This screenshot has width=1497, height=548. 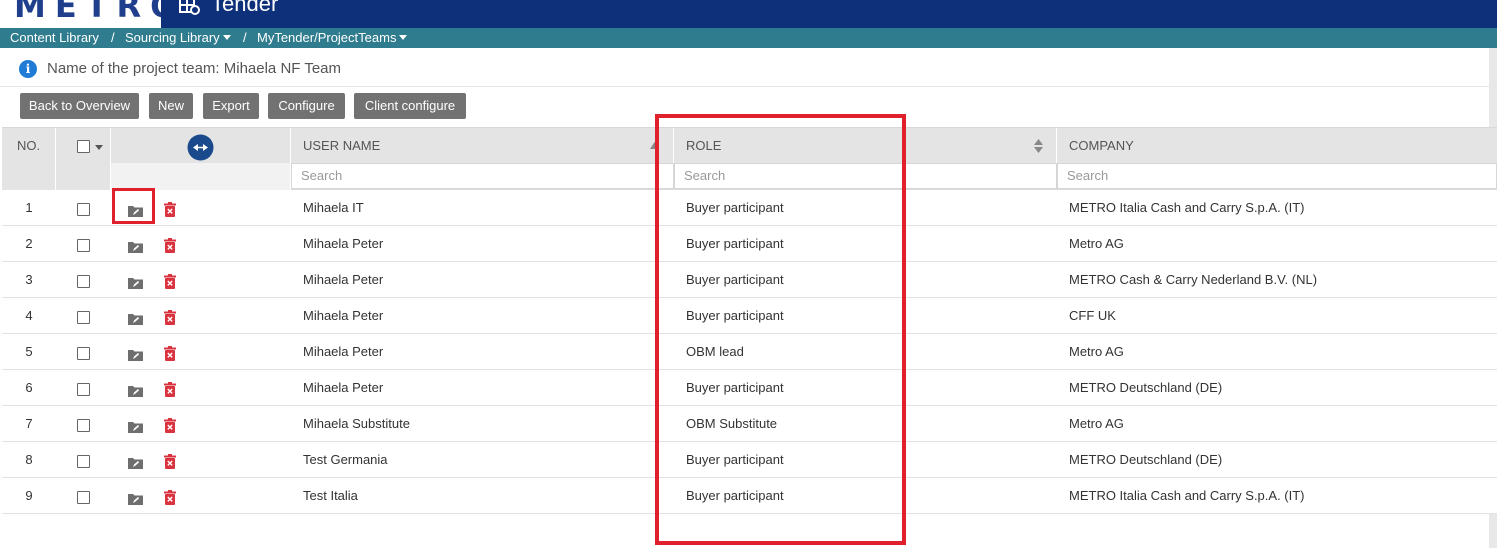 What do you see at coordinates (29, 315) in the screenshot?
I see `row-number: 4` at bounding box center [29, 315].